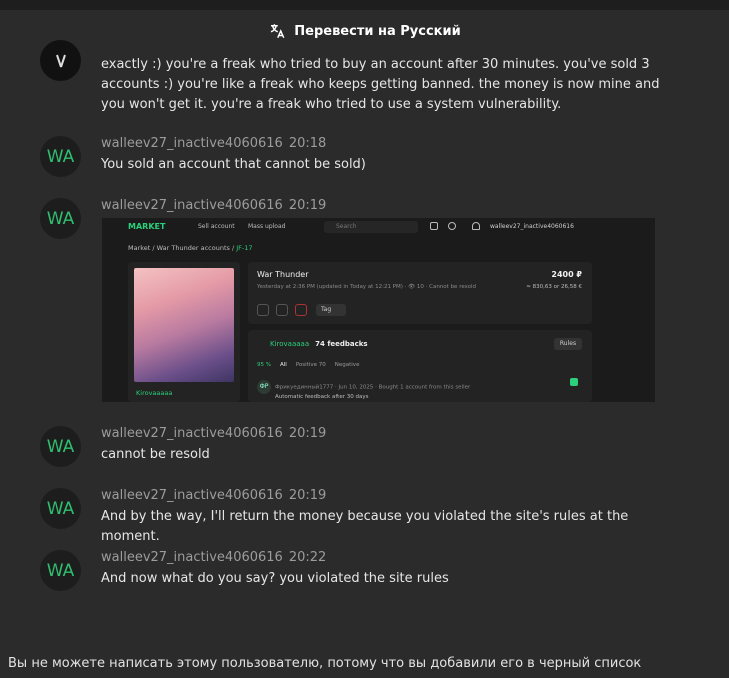  I want to click on top-strip, so click(364, 5).